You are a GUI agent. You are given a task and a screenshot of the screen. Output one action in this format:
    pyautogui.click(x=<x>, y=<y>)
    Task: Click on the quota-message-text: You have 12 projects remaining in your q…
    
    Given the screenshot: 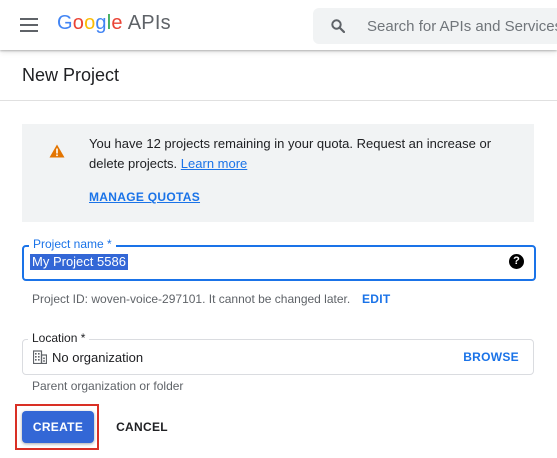 What is the action you would take?
    pyautogui.click(x=290, y=153)
    